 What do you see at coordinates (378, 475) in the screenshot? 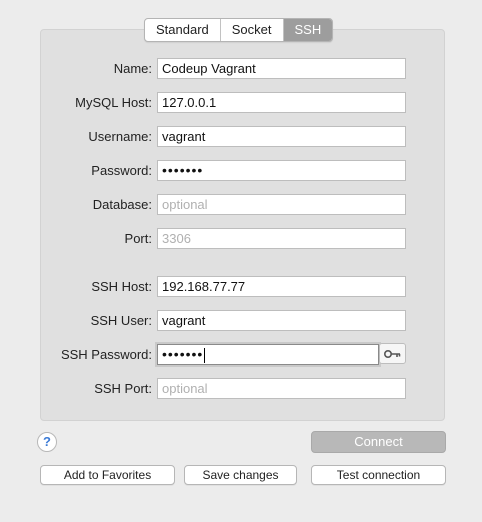
I see `test-connection-button: Test connection` at bounding box center [378, 475].